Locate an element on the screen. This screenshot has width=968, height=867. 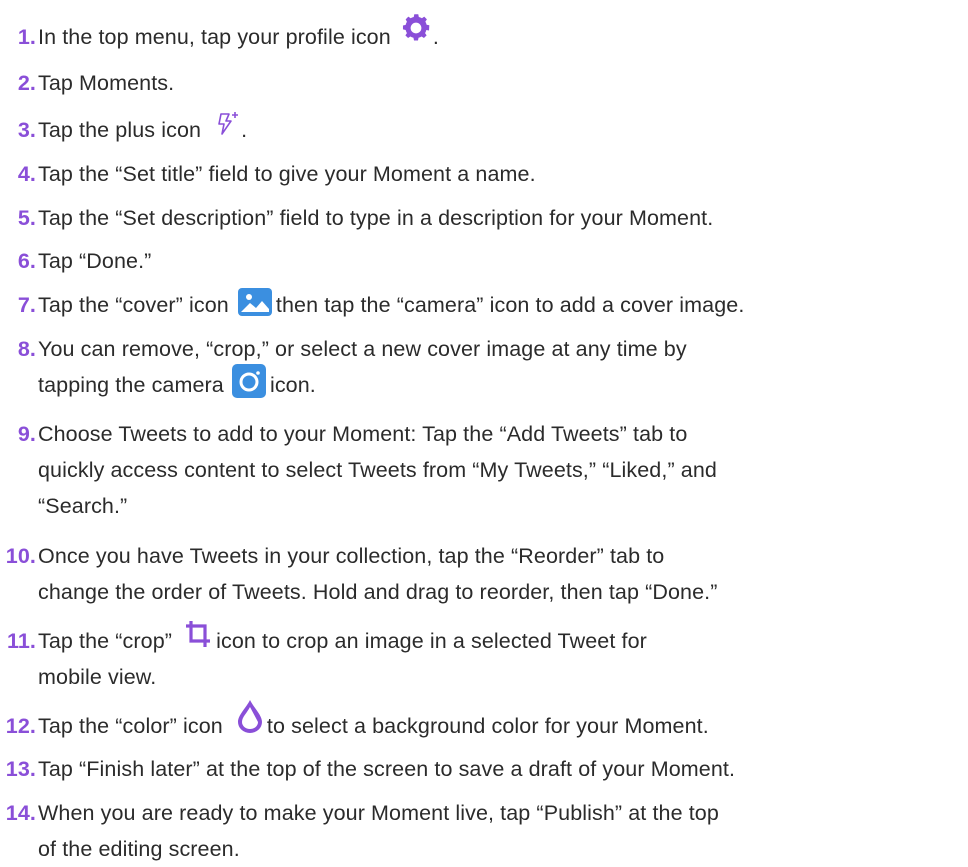
step-number: 7. is located at coordinates (26, 305).